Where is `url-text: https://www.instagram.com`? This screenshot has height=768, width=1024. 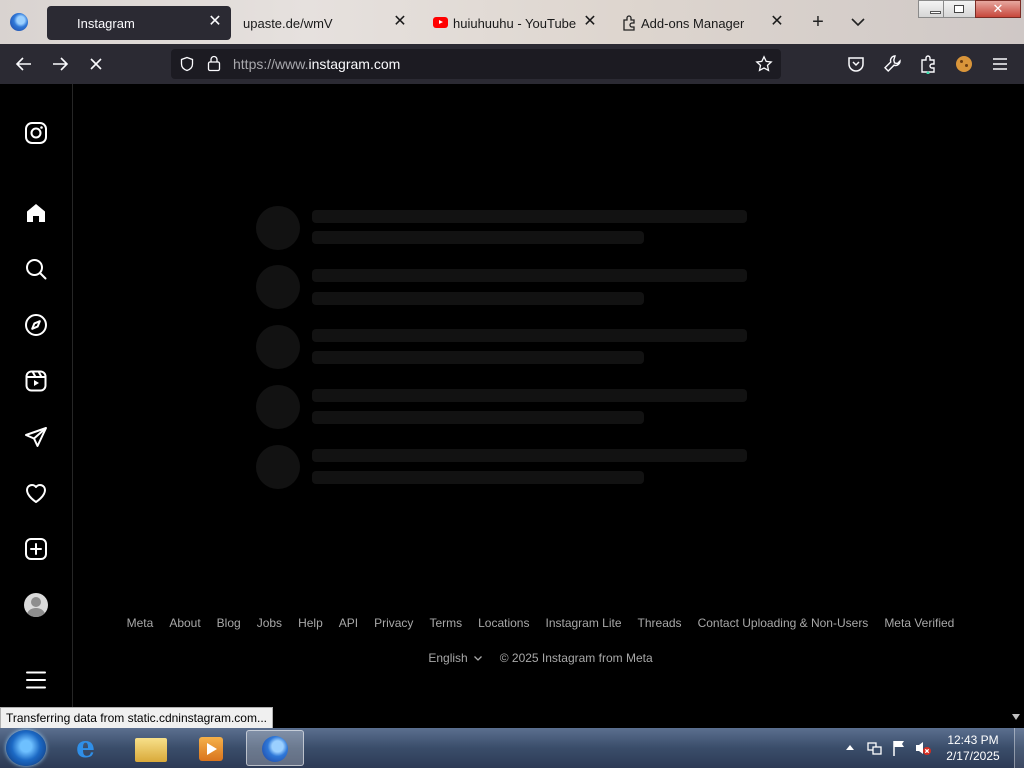
url-text: https://www.instagram.com is located at coordinates (316, 64).